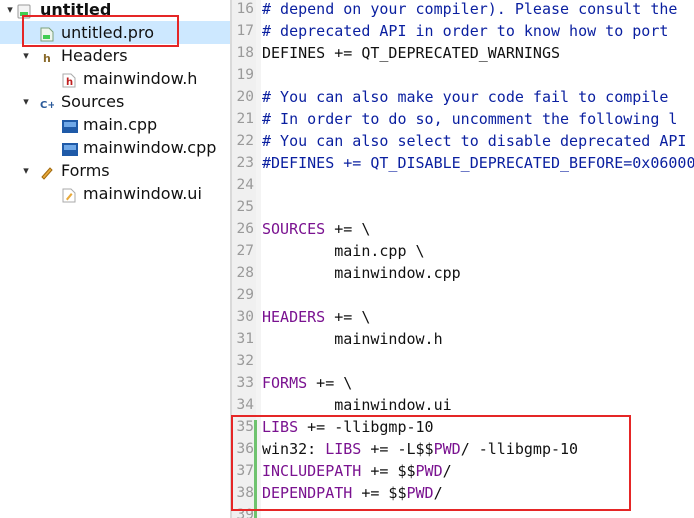 The height and width of the screenshot is (518, 694). I want to click on code-keyword: HEADERS, so click(294, 317).